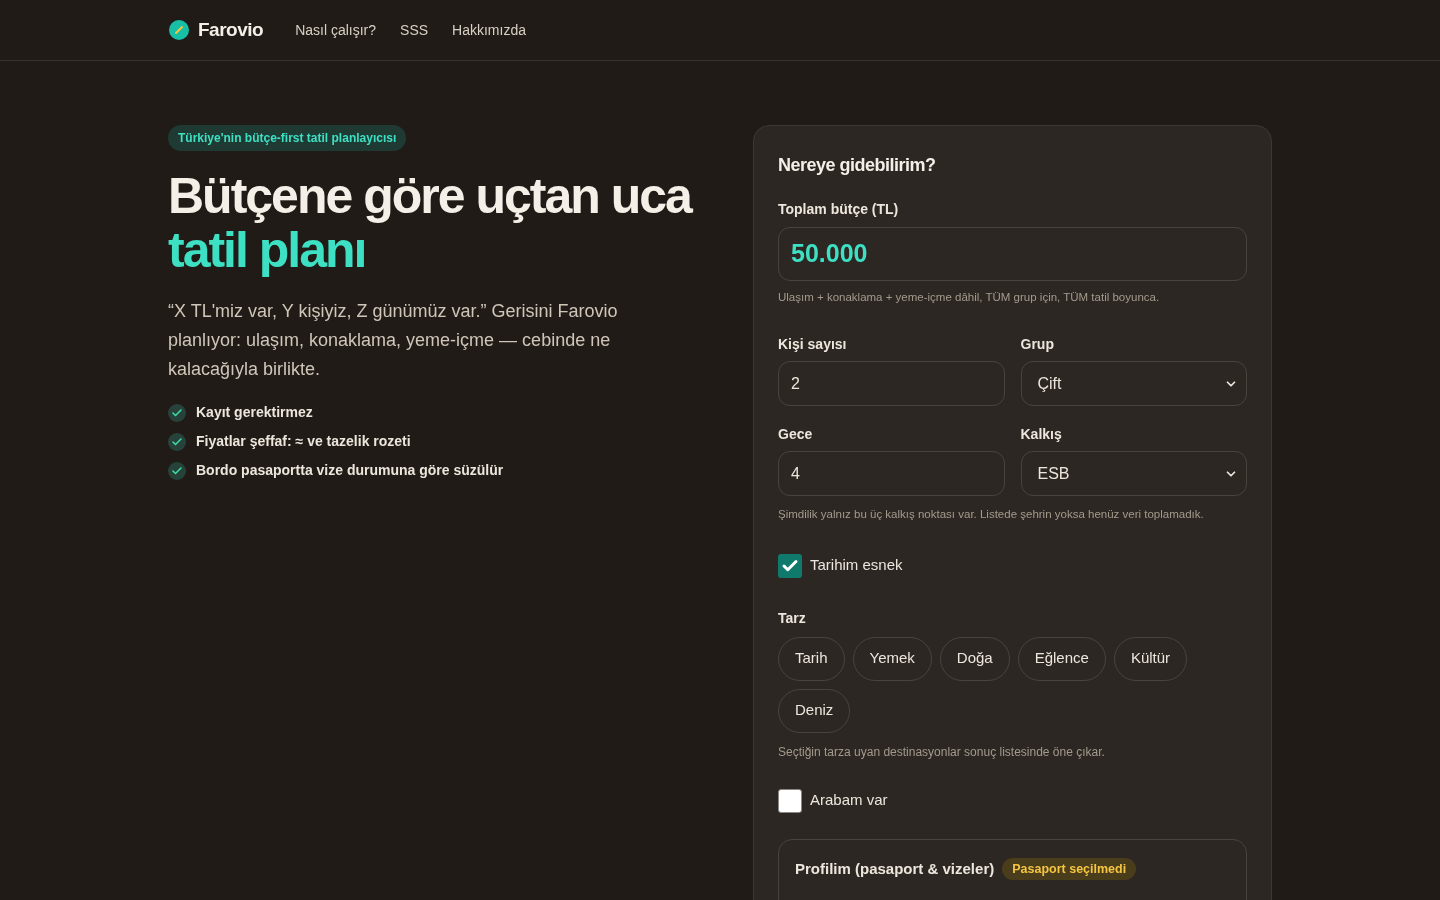  Describe the element at coordinates (350, 470) in the screenshot. I see `feature-text: Bordo pasaportta vize durumuna göre süzülür` at that location.